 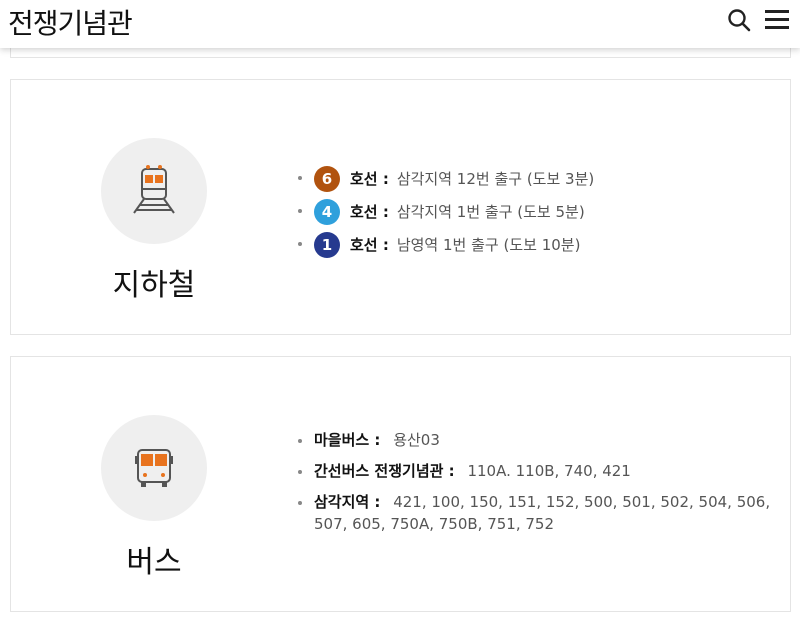 What do you see at coordinates (154, 285) in the screenshot?
I see `subway-title: 지하철` at bounding box center [154, 285].